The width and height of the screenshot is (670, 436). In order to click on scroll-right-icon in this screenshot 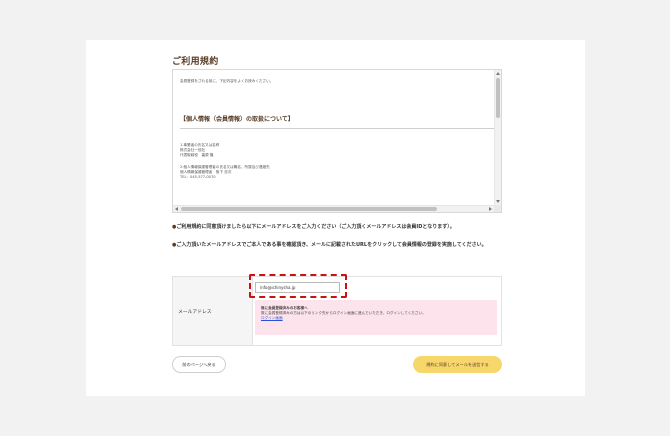, I will do `click(490, 209)`.